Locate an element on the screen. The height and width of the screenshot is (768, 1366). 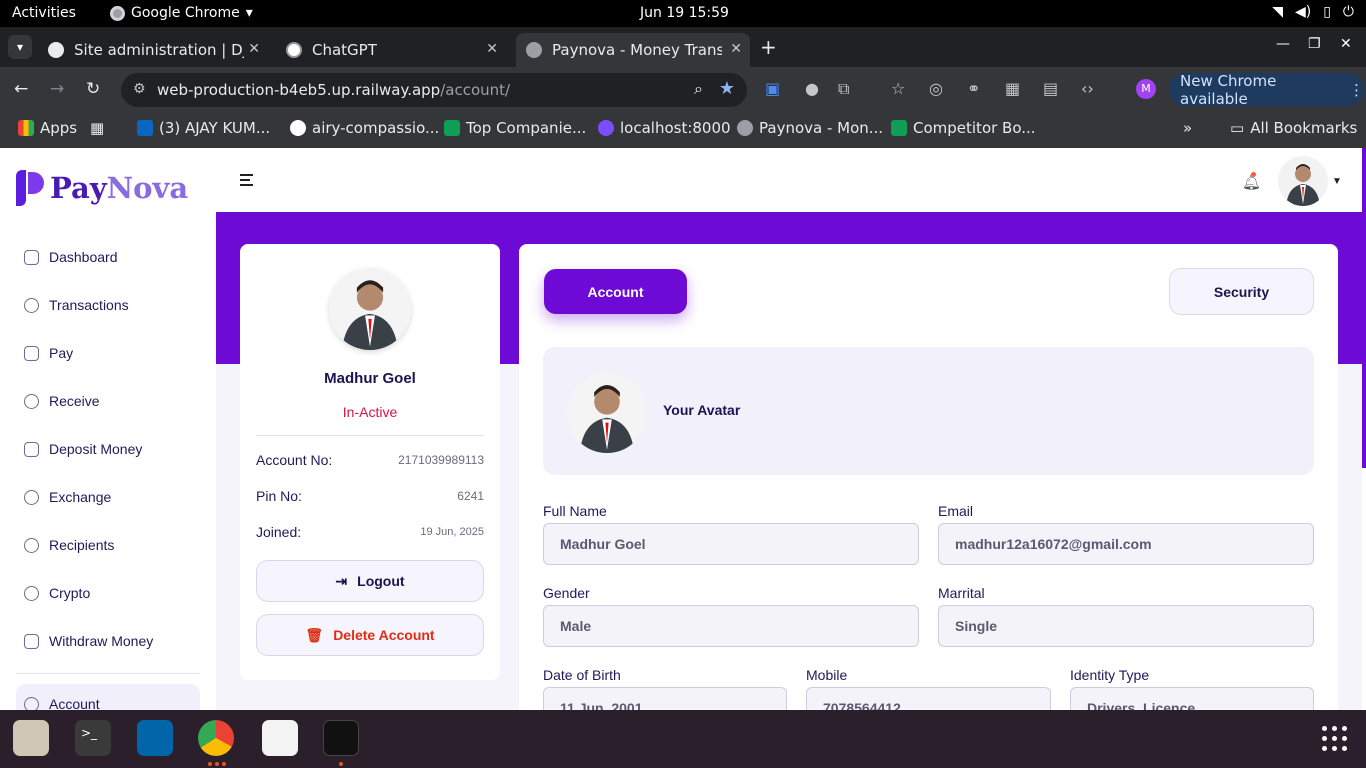
tab-search-button: ▾ is located at coordinates (20, 47).